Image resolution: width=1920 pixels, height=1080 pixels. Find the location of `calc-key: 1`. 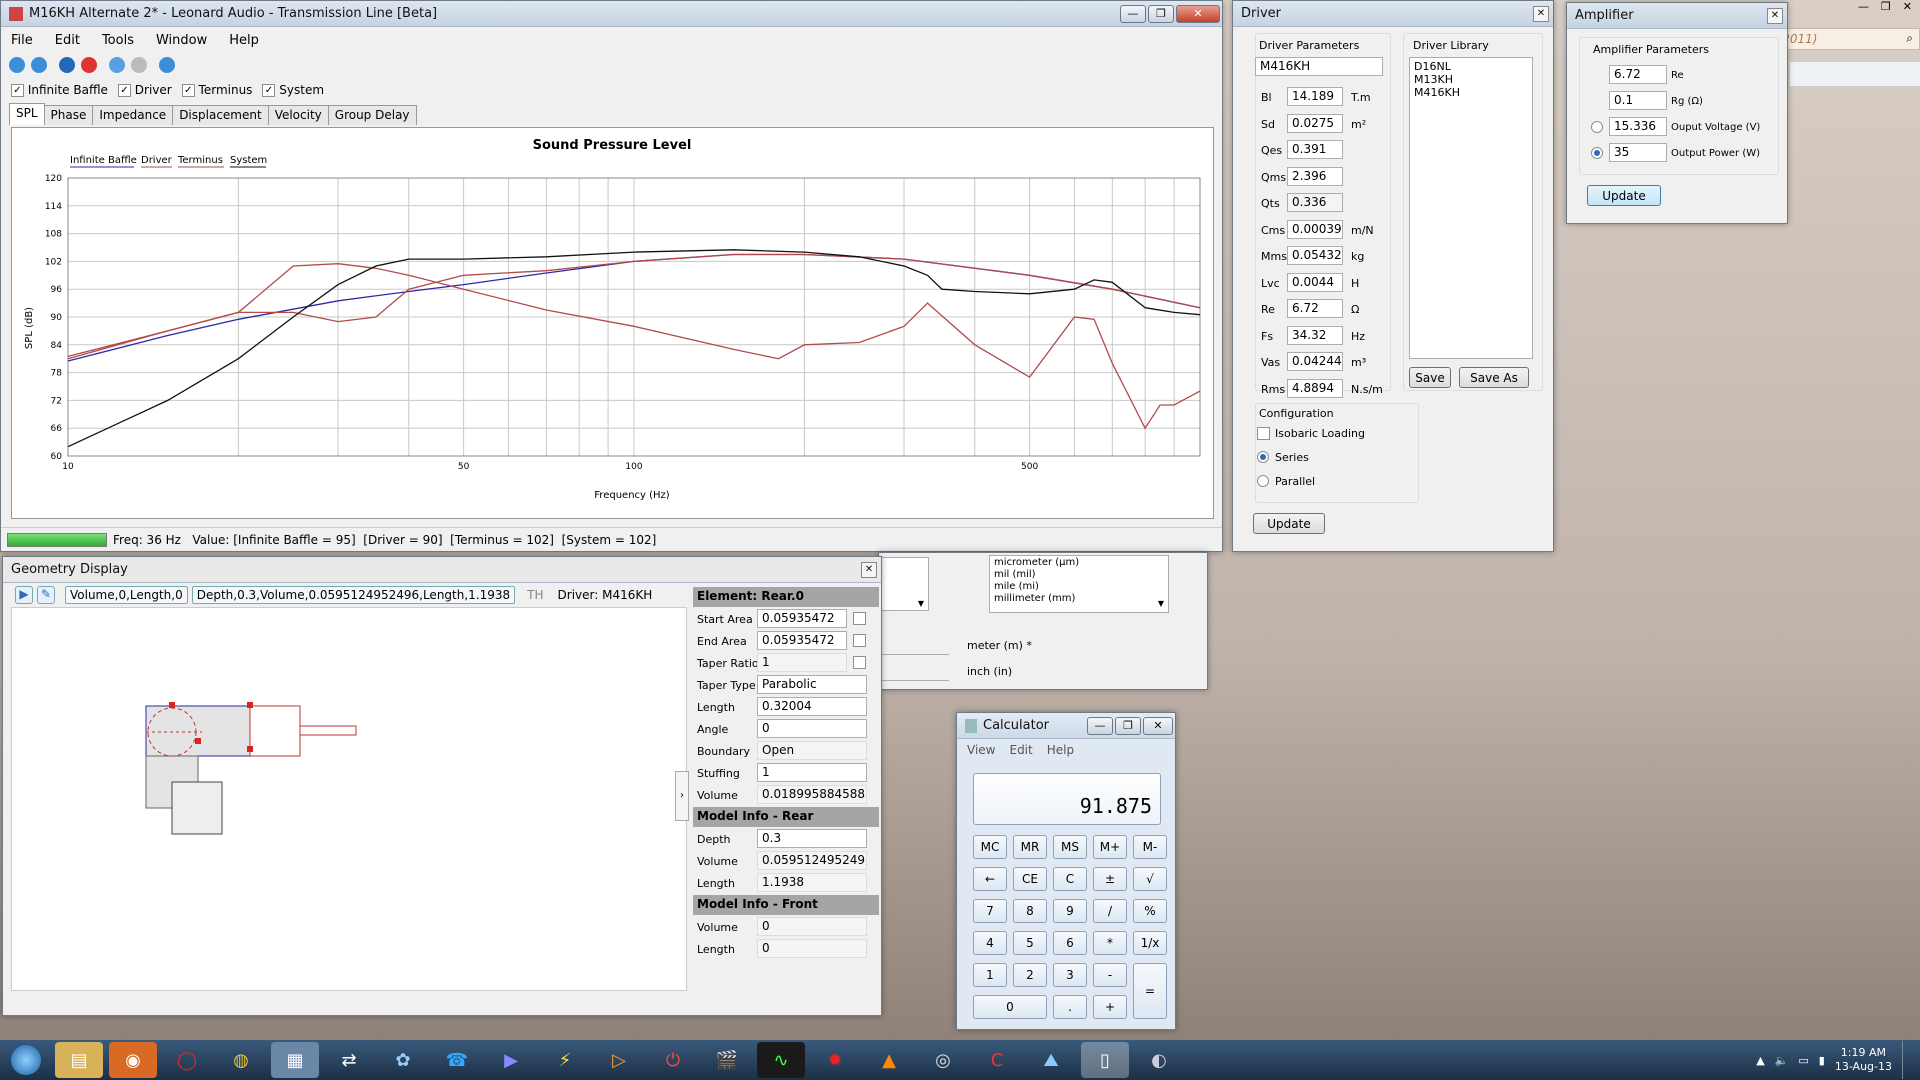

calc-key: 1 is located at coordinates (990, 975).